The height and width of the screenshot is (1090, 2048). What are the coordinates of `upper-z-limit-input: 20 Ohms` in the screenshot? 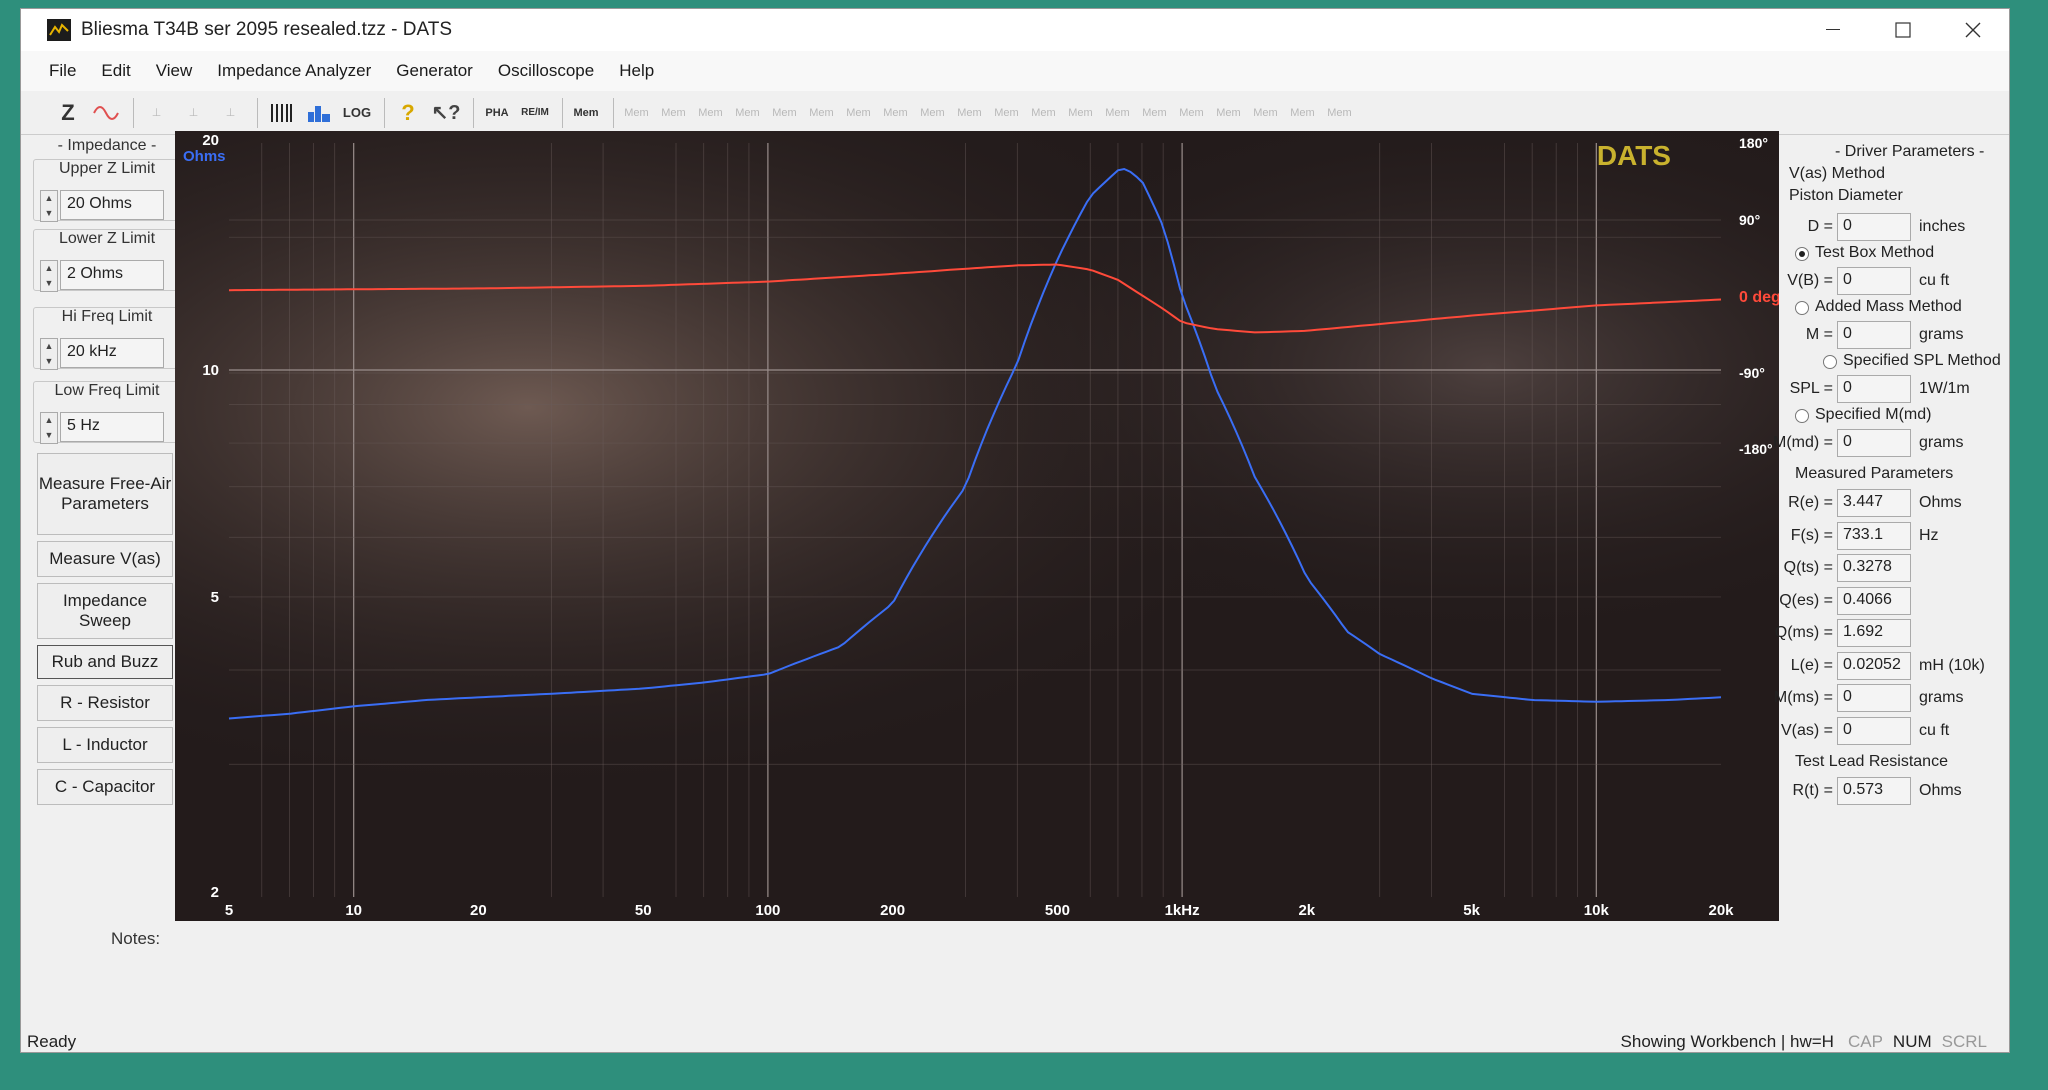 It's located at (112, 205).